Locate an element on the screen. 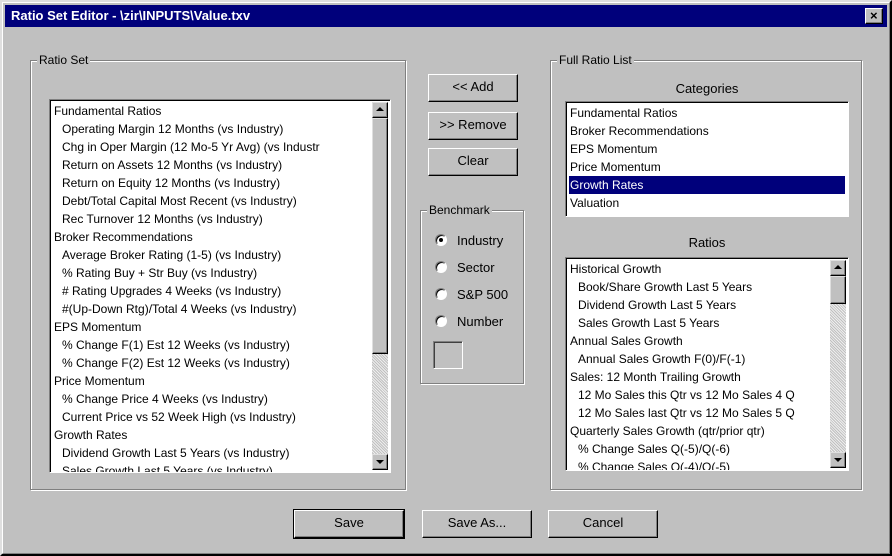  add-button: << Add is located at coordinates (473, 88).